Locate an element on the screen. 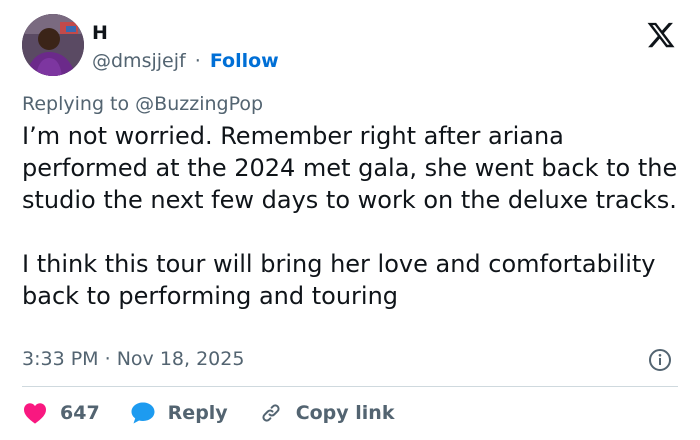 The width and height of the screenshot is (700, 440). heart-icon is located at coordinates (35, 413).